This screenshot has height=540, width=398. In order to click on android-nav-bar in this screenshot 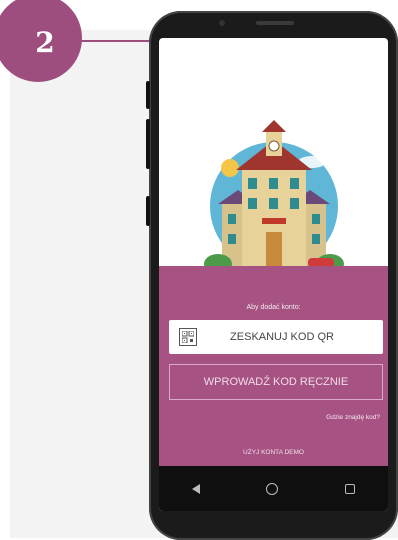, I will do `click(273, 488)`.